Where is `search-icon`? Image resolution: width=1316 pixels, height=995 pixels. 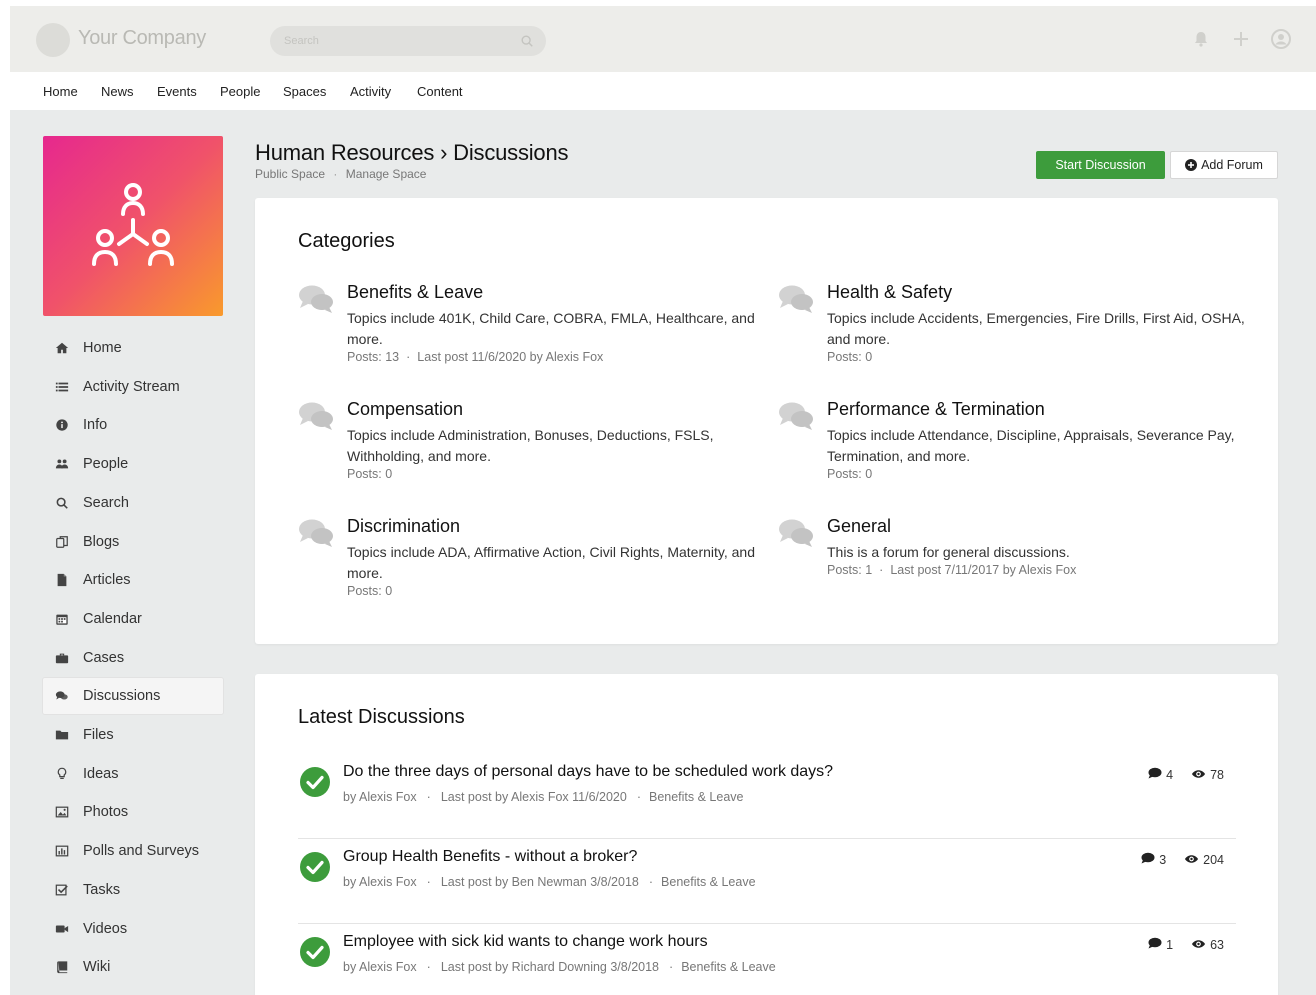
search-icon is located at coordinates (527, 41).